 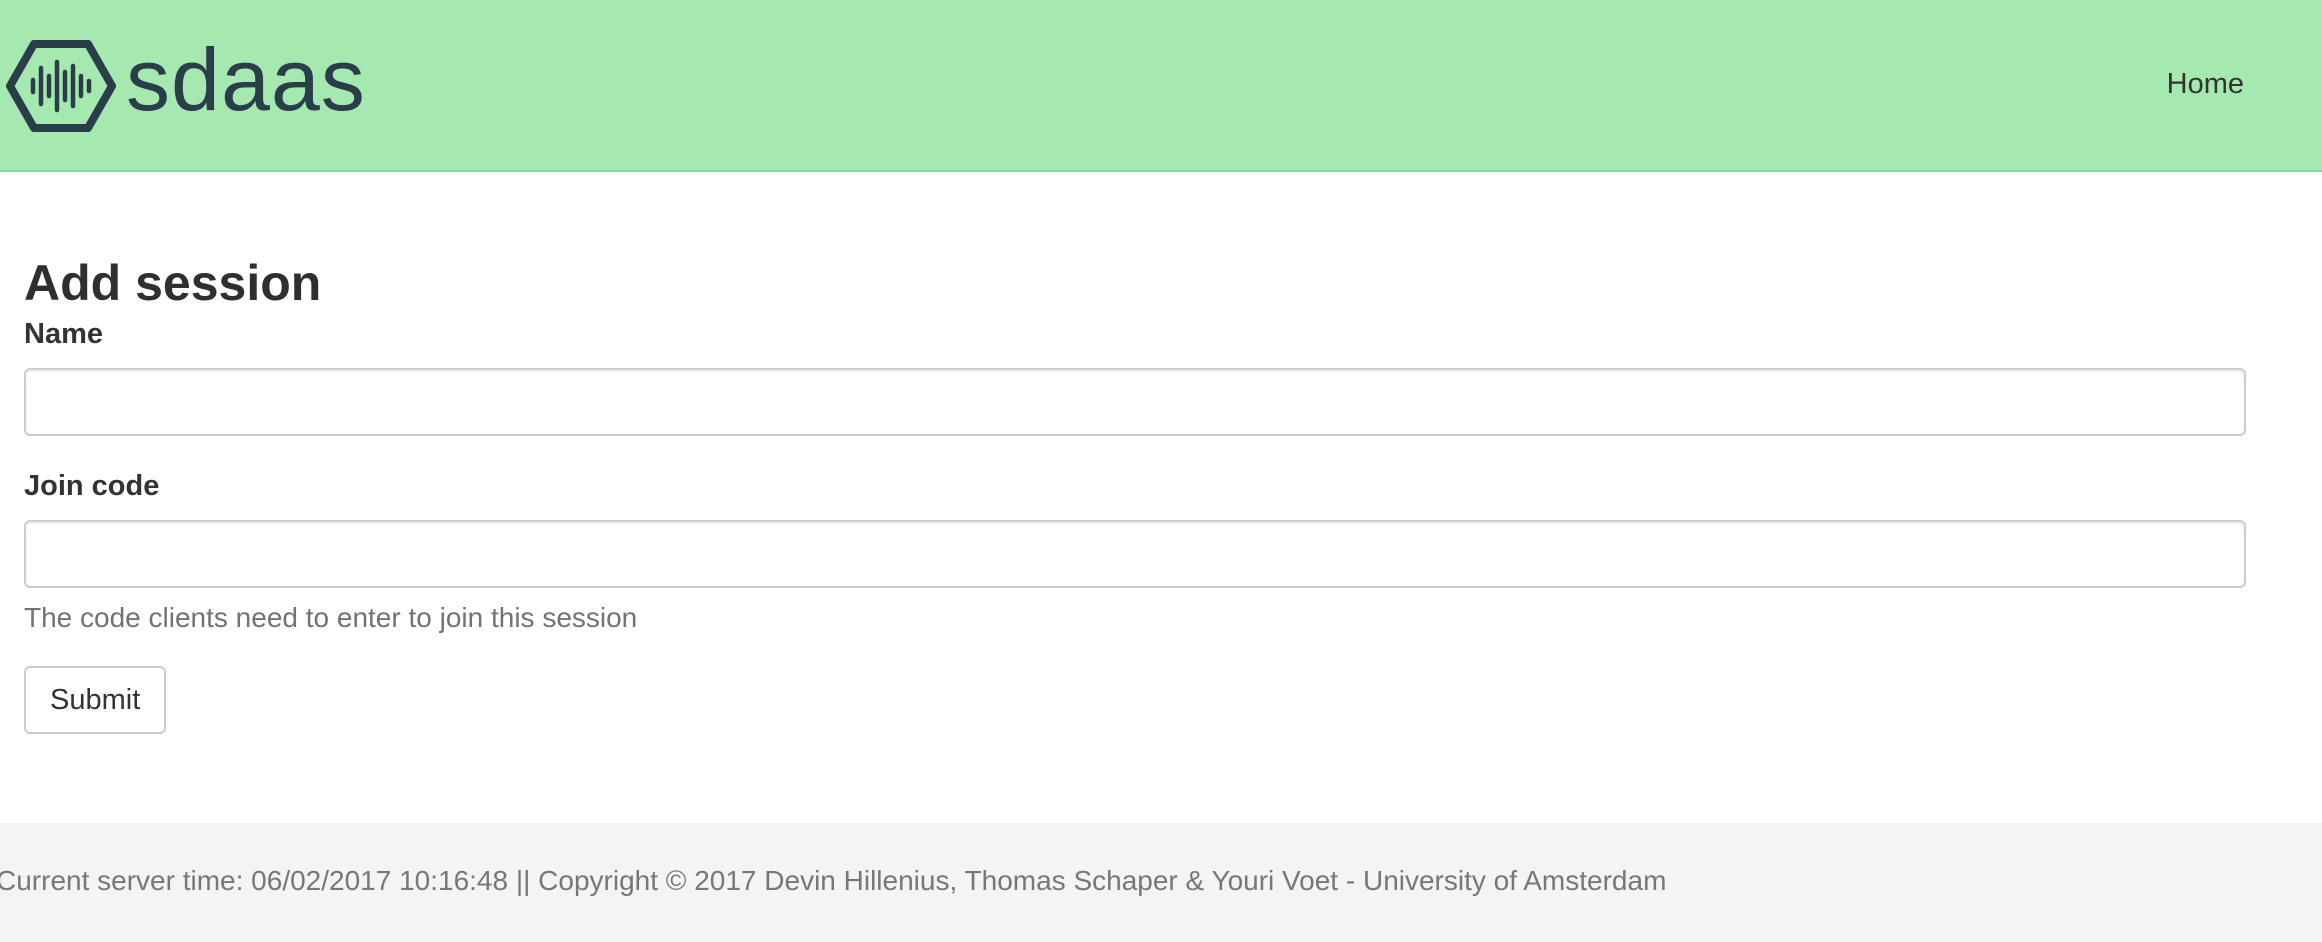 What do you see at coordinates (246, 79) in the screenshot?
I see `brand-name: sdaas` at bounding box center [246, 79].